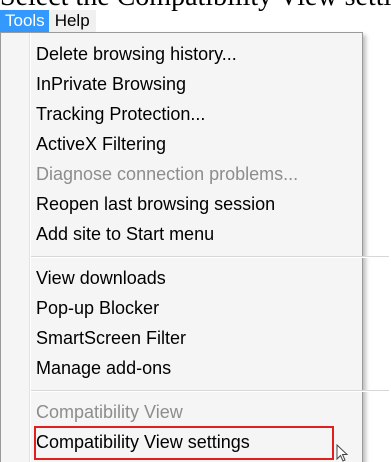 This screenshot has height=462, width=391. What do you see at coordinates (30, 247) in the screenshot?
I see `menu-gutter-divider-highlight` at bounding box center [30, 247].